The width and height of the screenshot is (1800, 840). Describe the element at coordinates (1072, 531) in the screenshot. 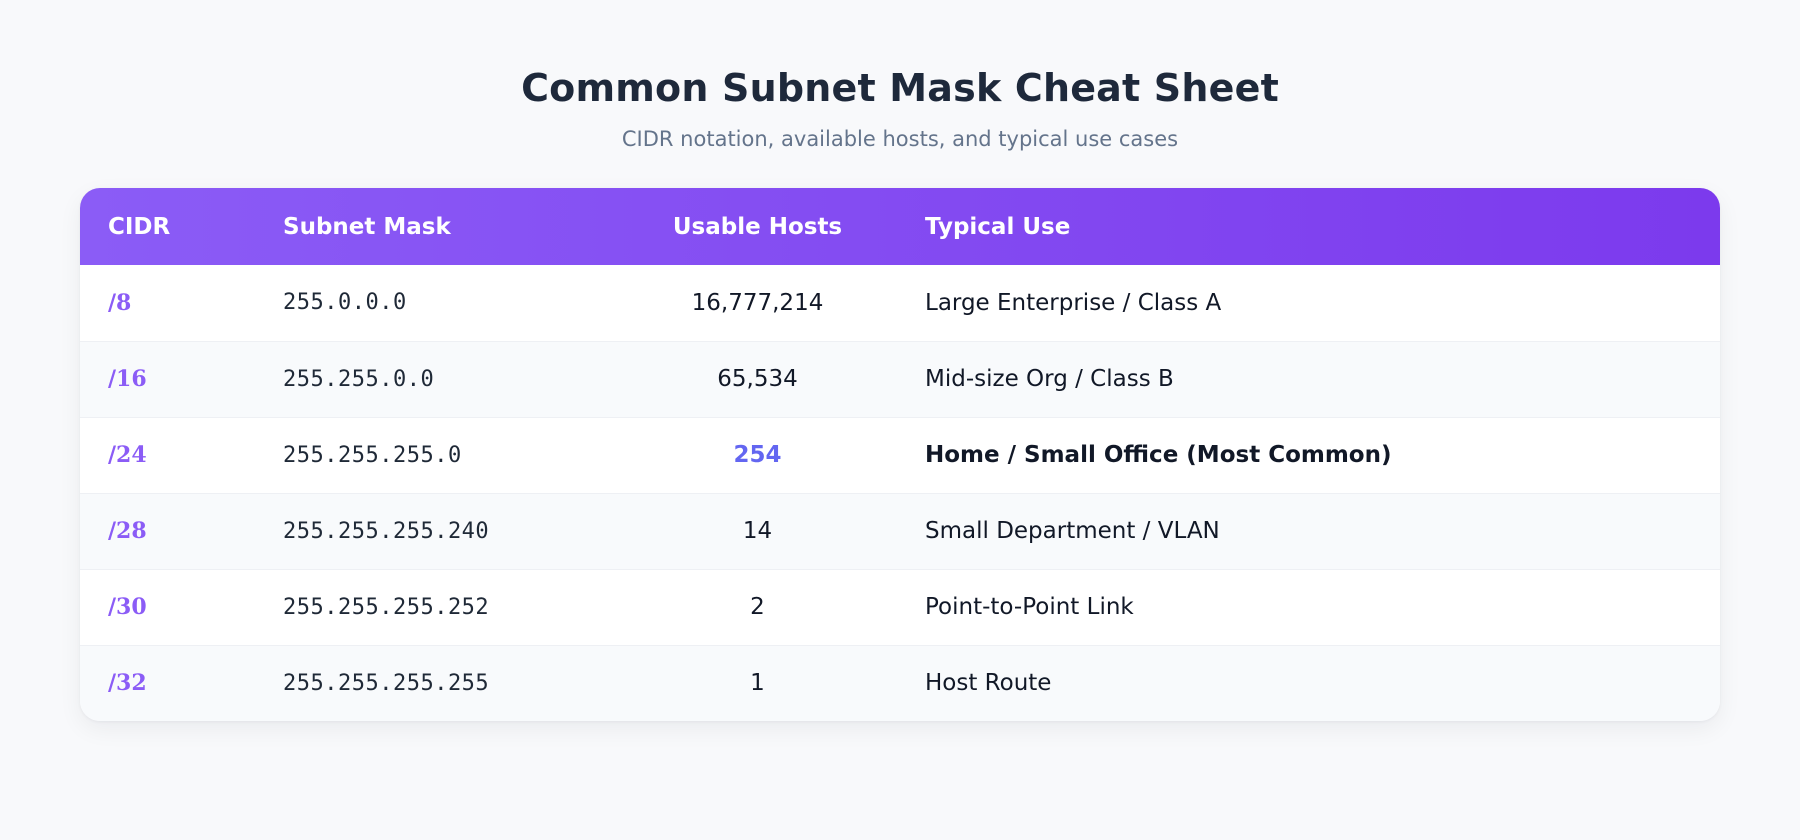

I see `typical-use-cell: Small Department / VLAN` at that location.